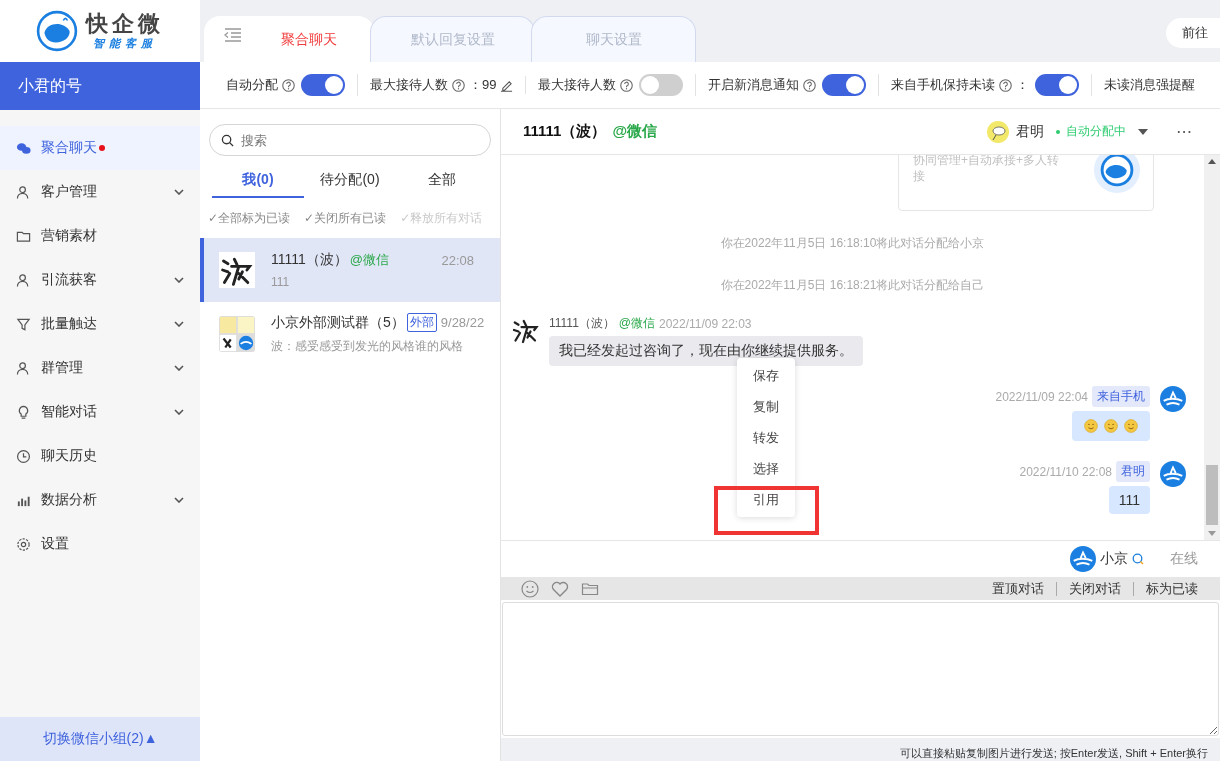 Image resolution: width=1220 pixels, height=761 pixels. What do you see at coordinates (852, 285) in the screenshot?
I see `system-notice: 你在2022年11月5日 16:18:21将此对话分配给自己` at bounding box center [852, 285].